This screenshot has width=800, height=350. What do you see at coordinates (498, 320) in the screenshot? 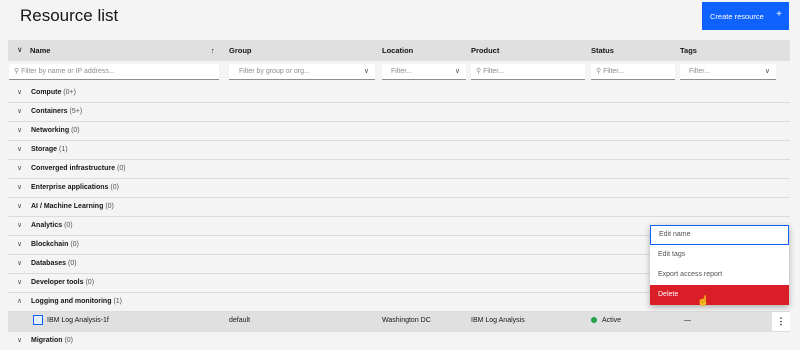
I see `resource-product: IBM Log Analysis` at bounding box center [498, 320].